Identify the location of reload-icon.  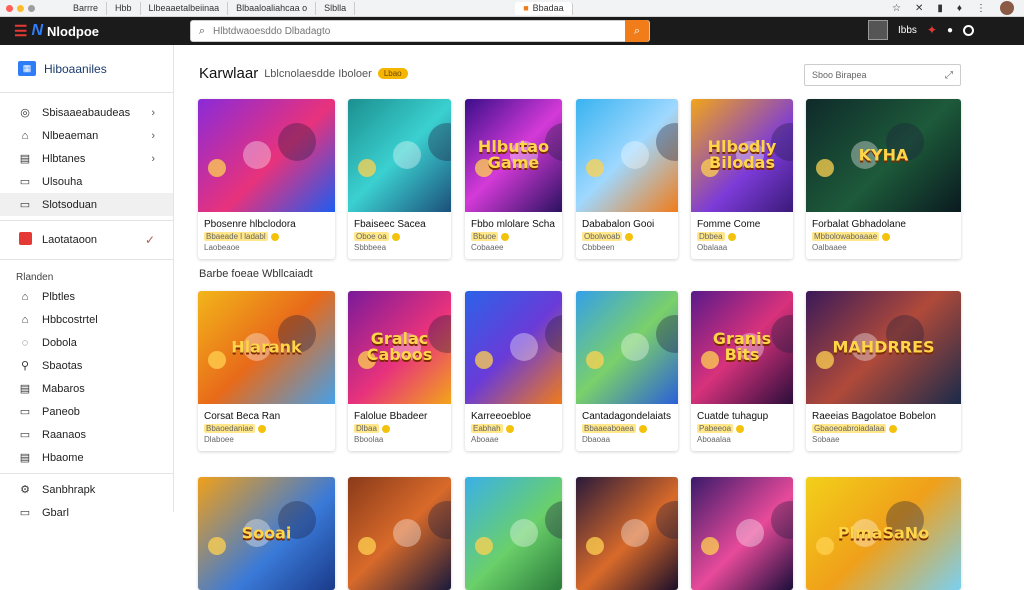
(31, 8).